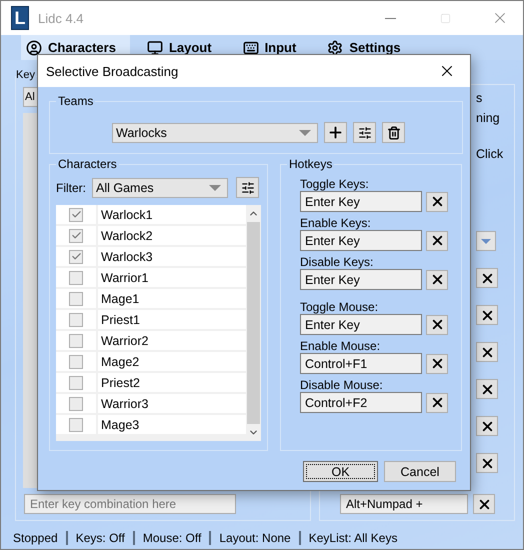 This screenshot has height=550, width=524. Describe the element at coordinates (361, 402) in the screenshot. I see `hotkey-field: Control+F2` at that location.